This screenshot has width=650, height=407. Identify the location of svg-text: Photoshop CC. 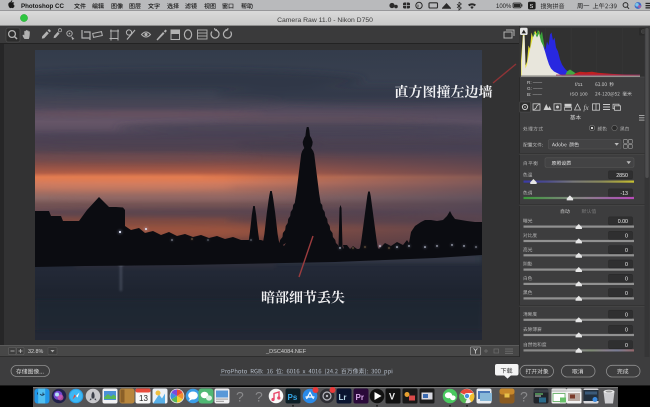
(42, 6).